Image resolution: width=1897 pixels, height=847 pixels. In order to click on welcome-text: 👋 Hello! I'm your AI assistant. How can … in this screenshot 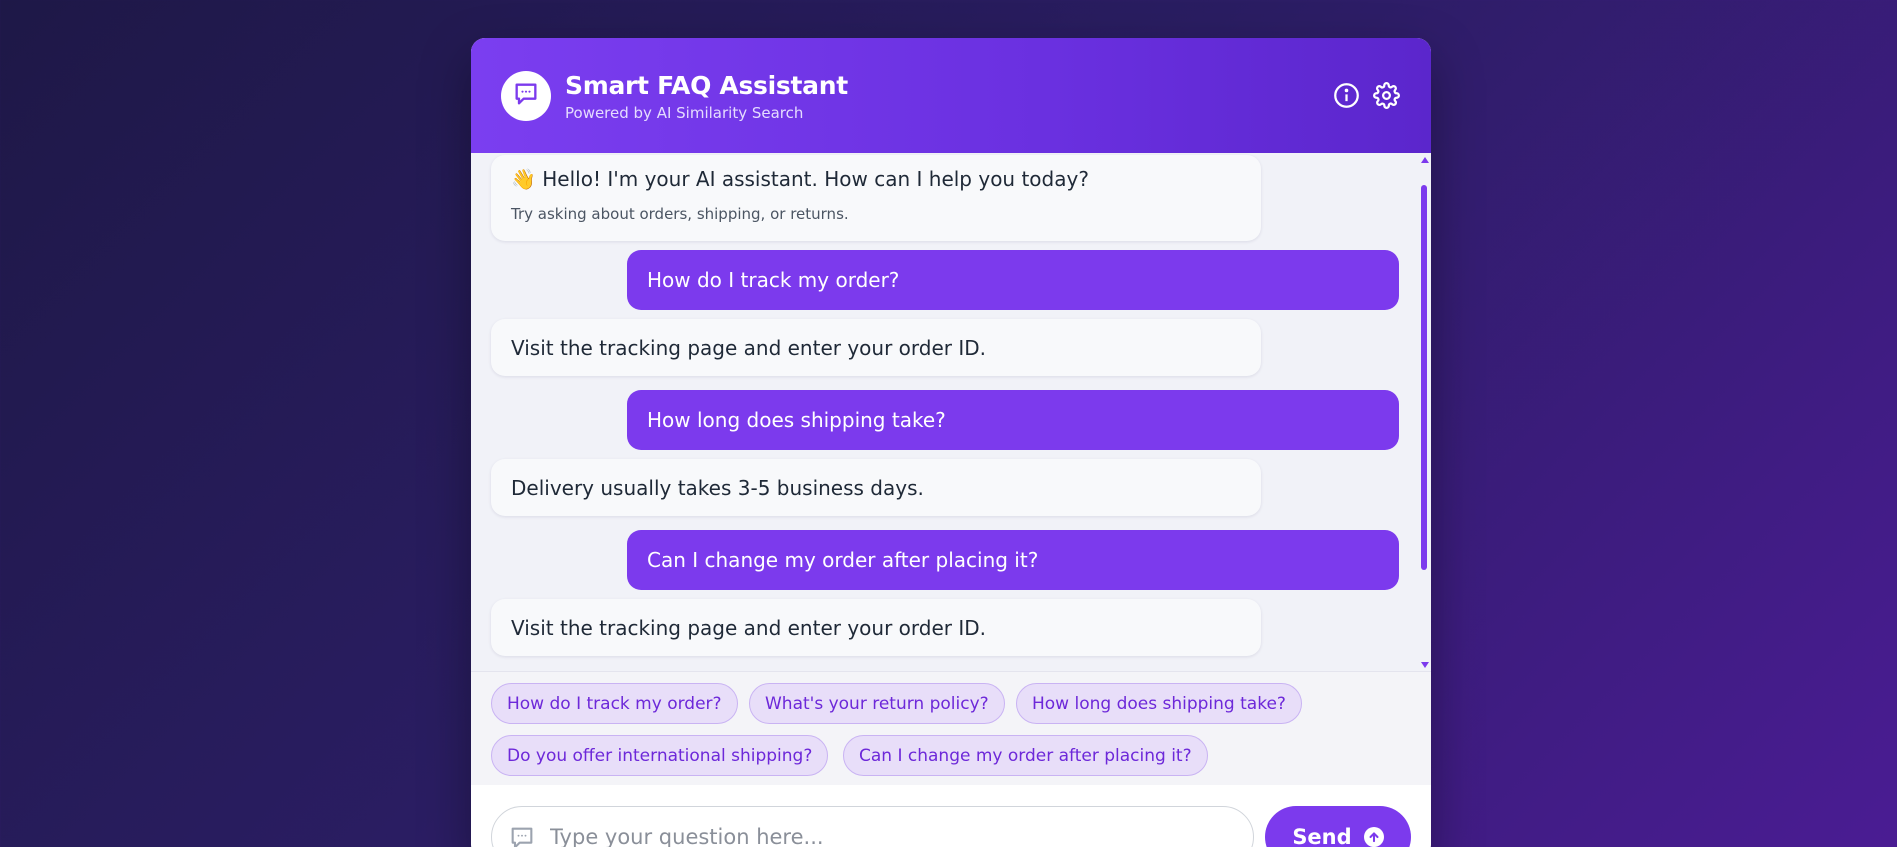, I will do `click(800, 179)`.